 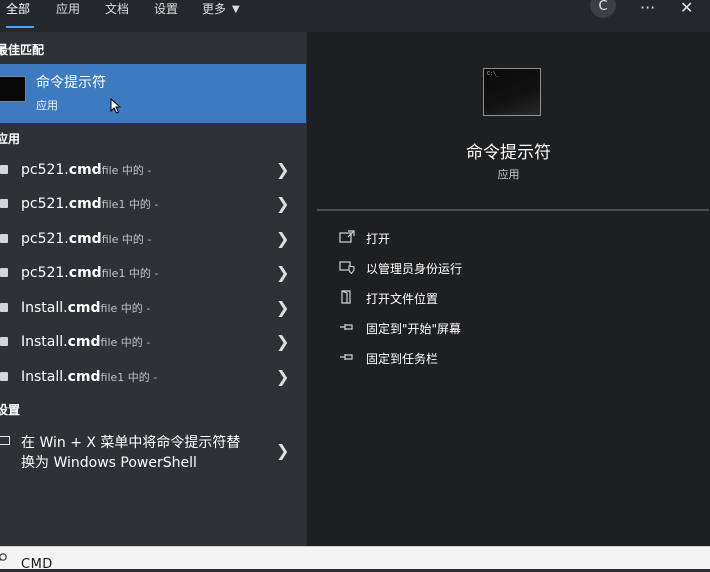 What do you see at coordinates (686, 8) in the screenshot?
I see `close-icon: ✕` at bounding box center [686, 8].